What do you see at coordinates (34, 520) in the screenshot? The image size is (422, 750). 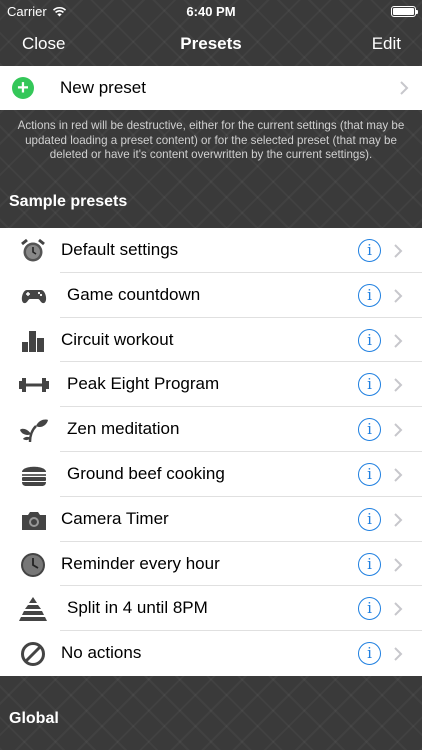 I see `camera-icon` at bounding box center [34, 520].